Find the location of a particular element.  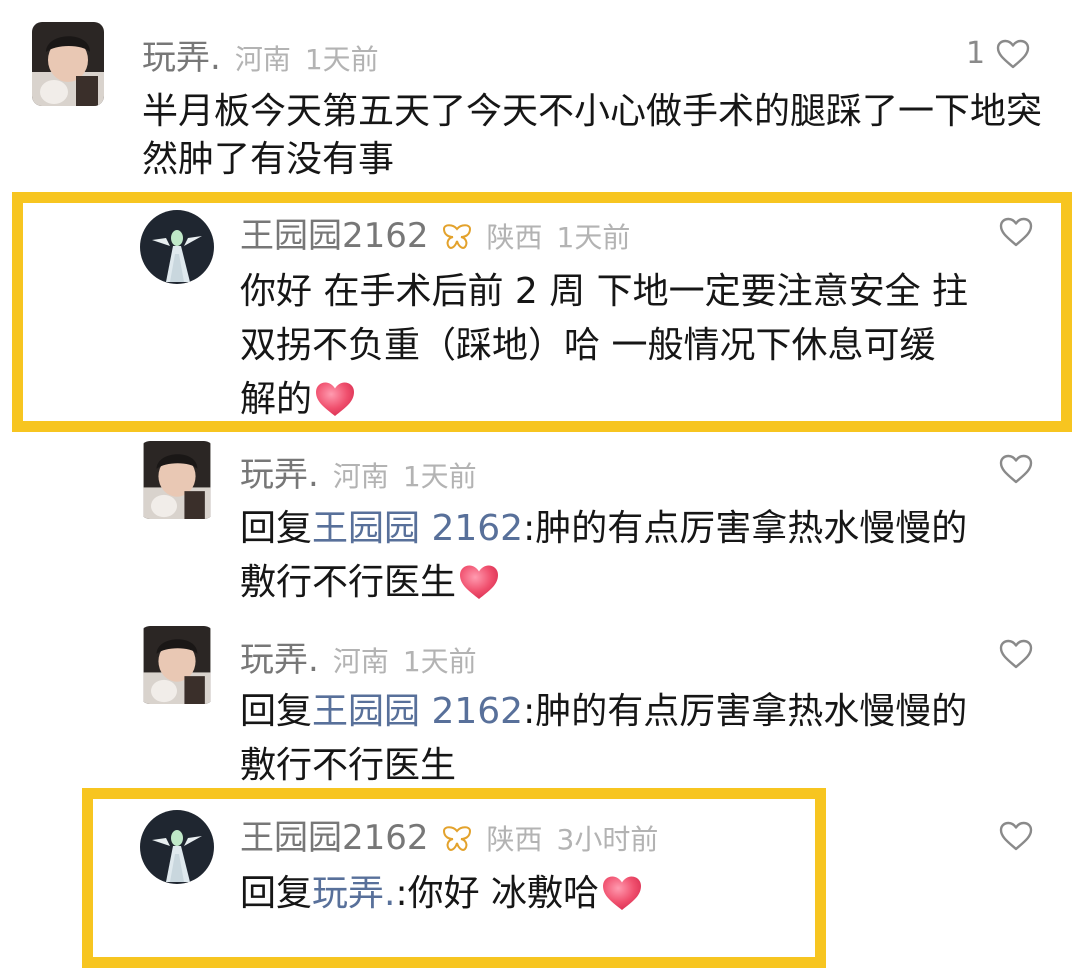

comment-text: 半月板今天第五天了今天不小心做手术的腿踩了一下地突然肿了有没有事 is located at coordinates (594, 136).